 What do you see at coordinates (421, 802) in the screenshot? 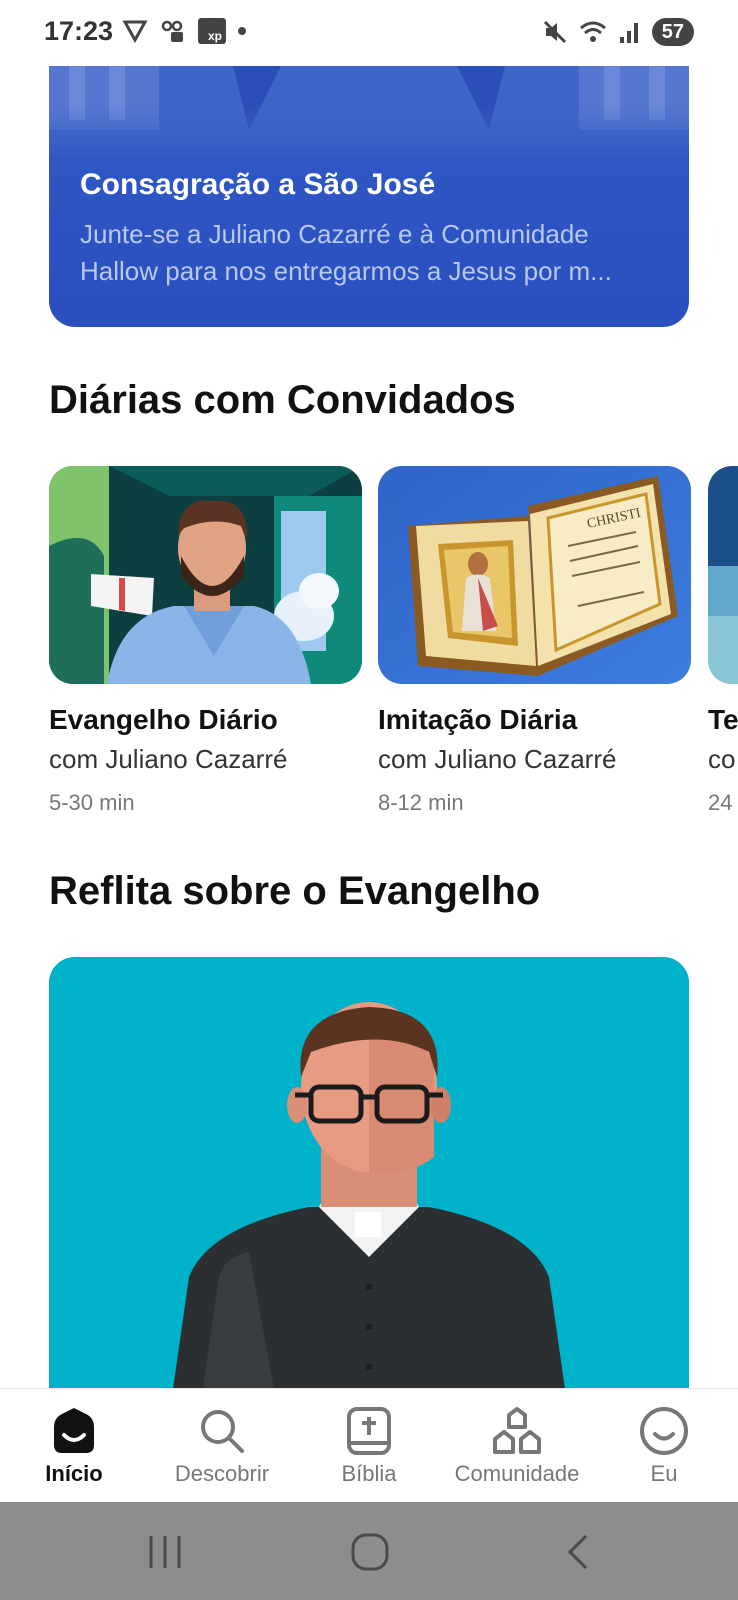
I see `card-duration: 8-12 min` at bounding box center [421, 802].